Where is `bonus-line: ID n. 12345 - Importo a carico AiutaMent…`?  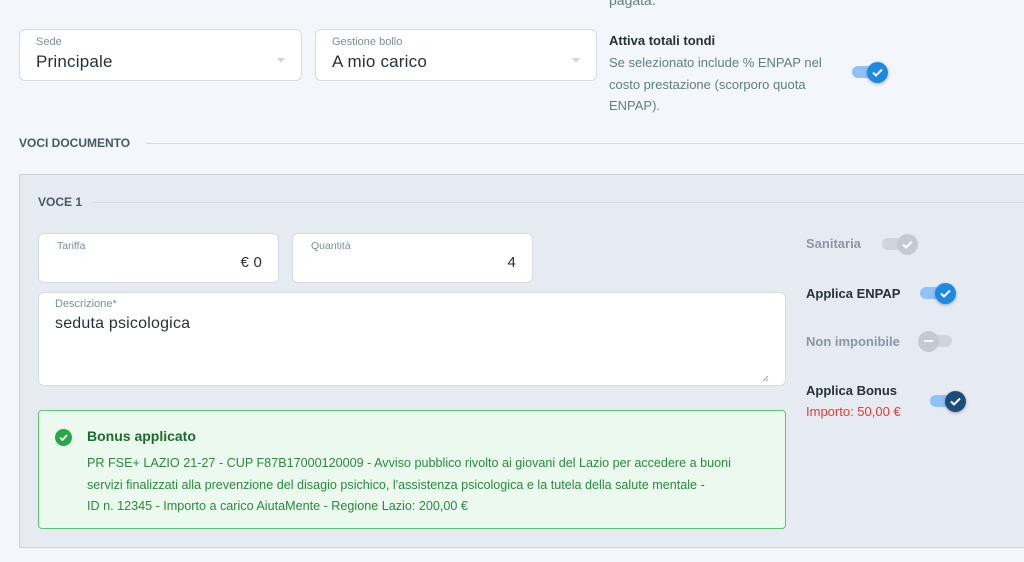
bonus-line: ID n. 12345 - Importo a carico AiutaMent… is located at coordinates (277, 506).